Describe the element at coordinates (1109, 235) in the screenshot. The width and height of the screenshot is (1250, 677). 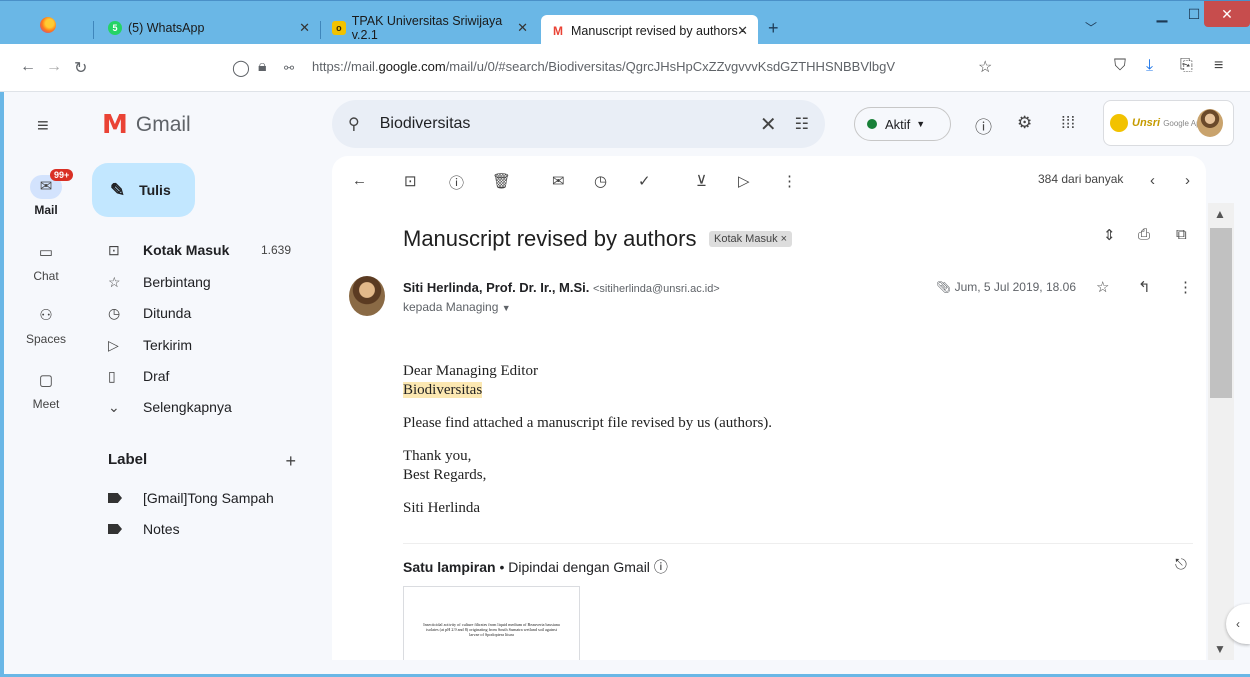
I see `expand-all-icon: ⇕` at that location.